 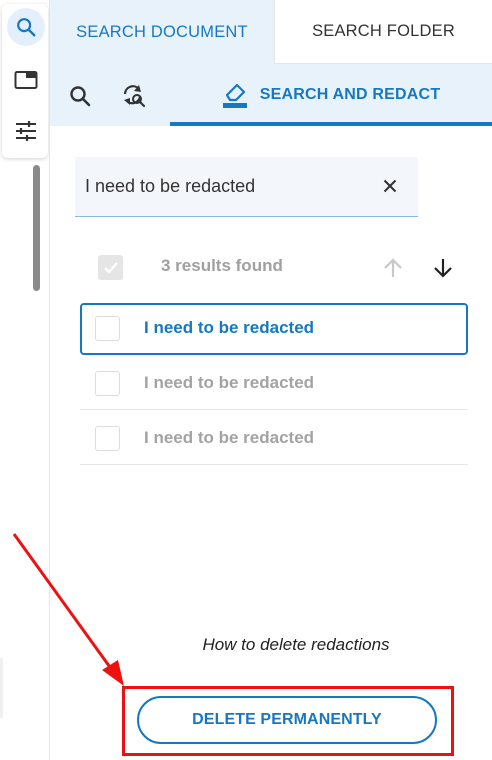 I want to click on search-replace-button, so click(x=134, y=96).